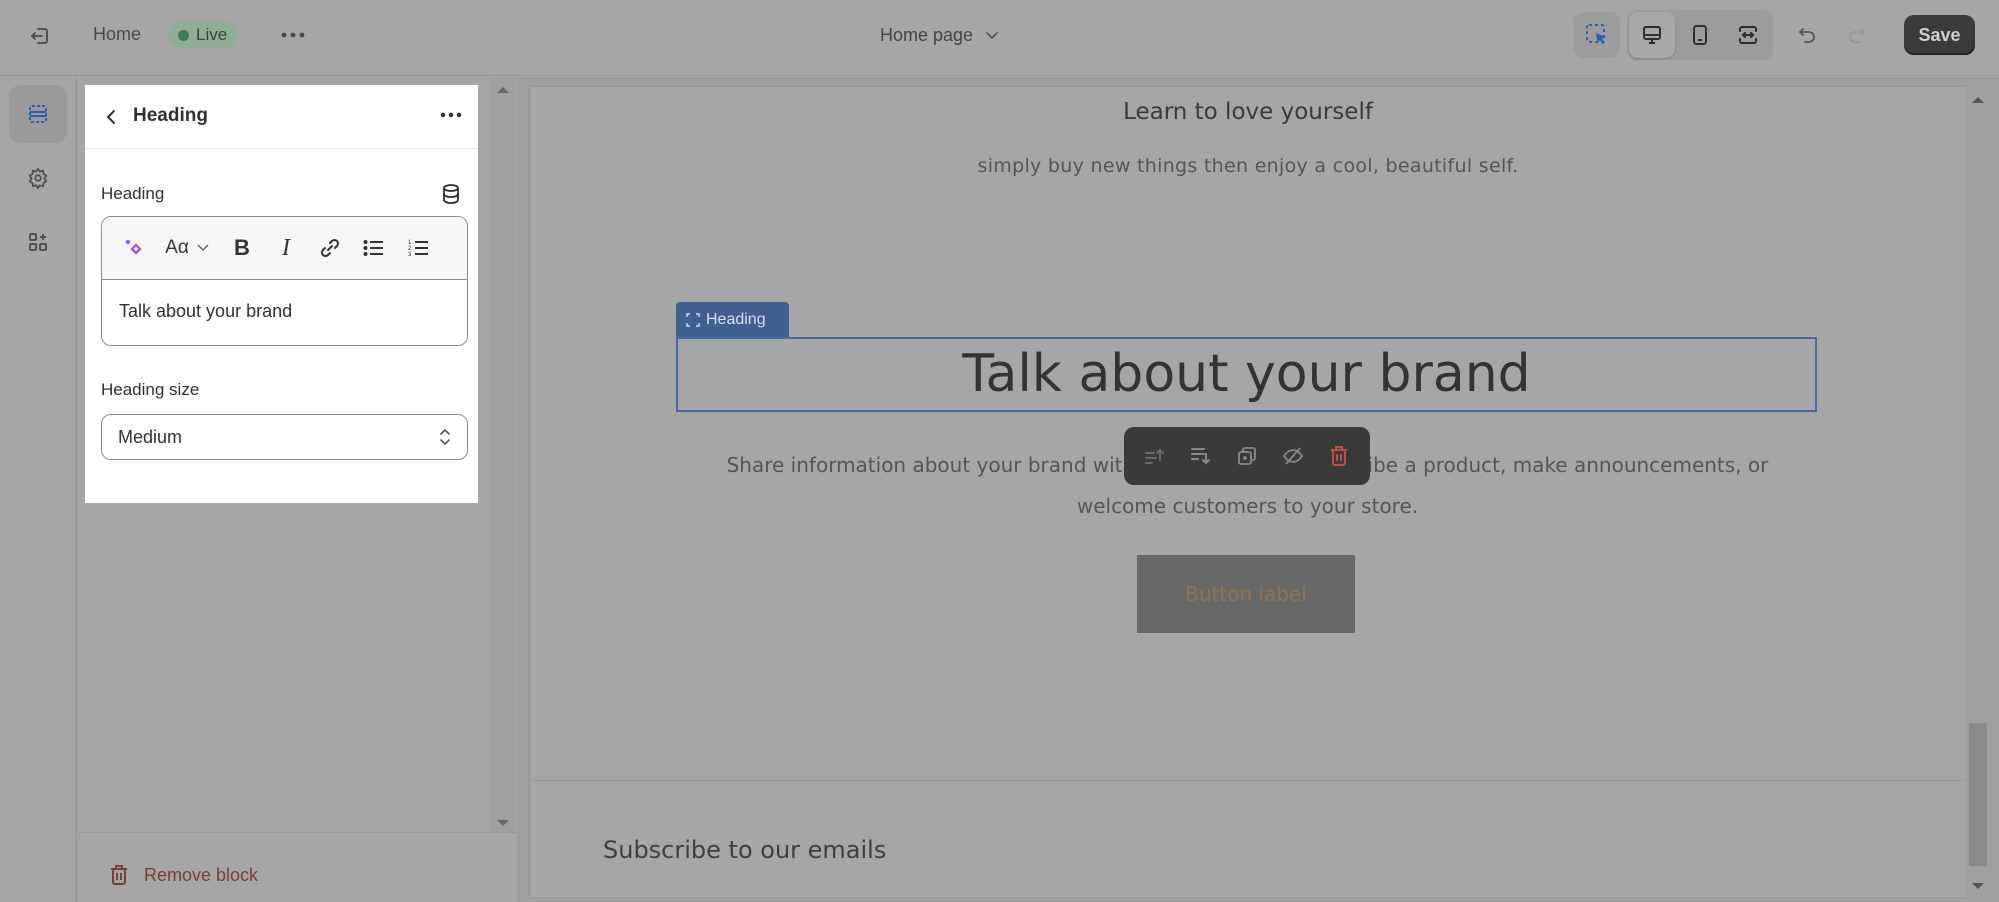 The image size is (1999, 902). Describe the element at coordinates (1246, 594) in the screenshot. I see `cta-button: Button label` at that location.